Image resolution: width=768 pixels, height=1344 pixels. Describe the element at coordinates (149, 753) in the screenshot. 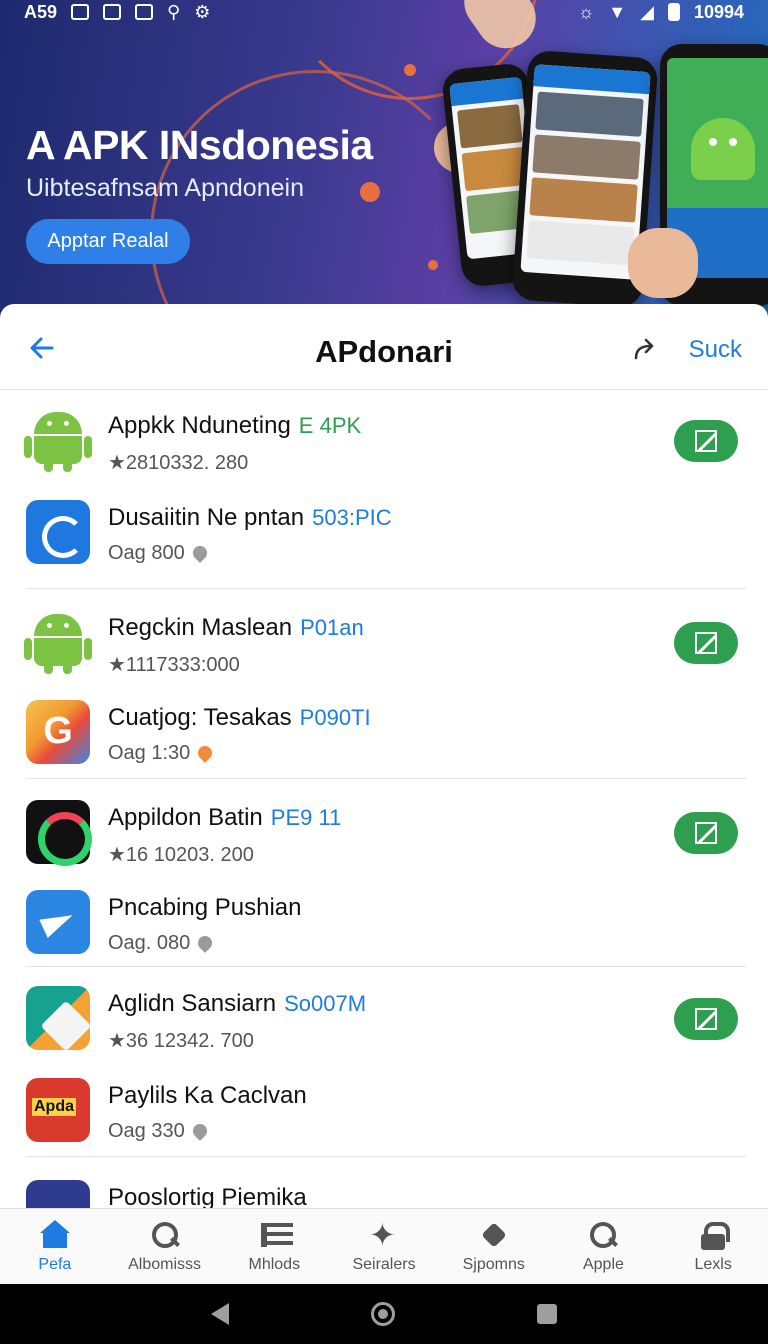

I see `app-meta-text: Oag 1:30` at that location.